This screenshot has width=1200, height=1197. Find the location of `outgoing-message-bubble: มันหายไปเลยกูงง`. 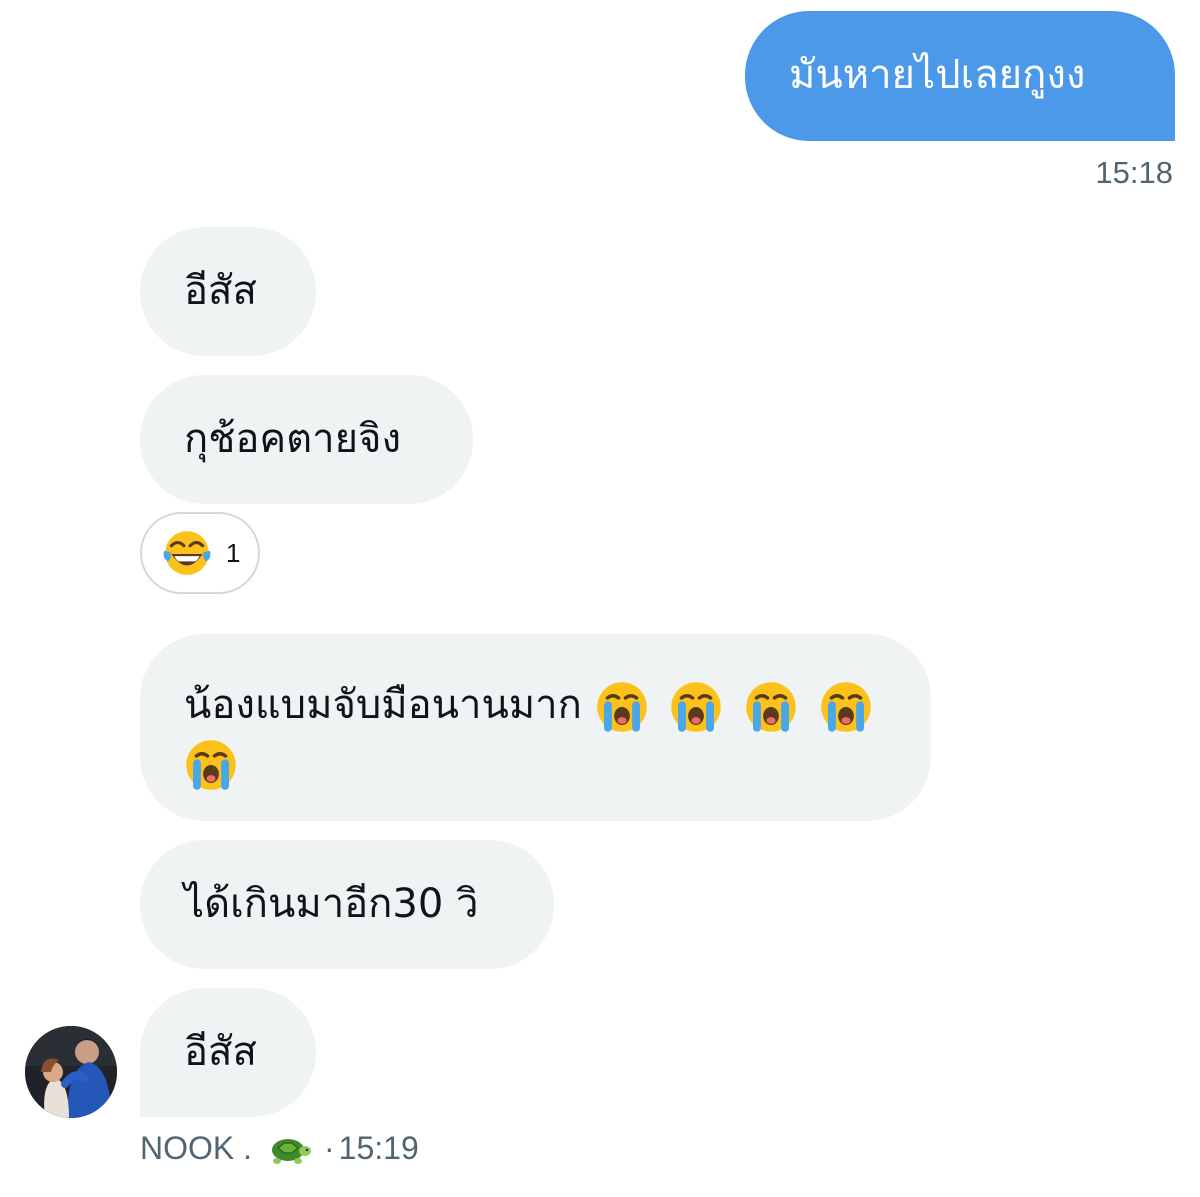

outgoing-message-bubble: มันหายไปเลยกูงง is located at coordinates (960, 76).